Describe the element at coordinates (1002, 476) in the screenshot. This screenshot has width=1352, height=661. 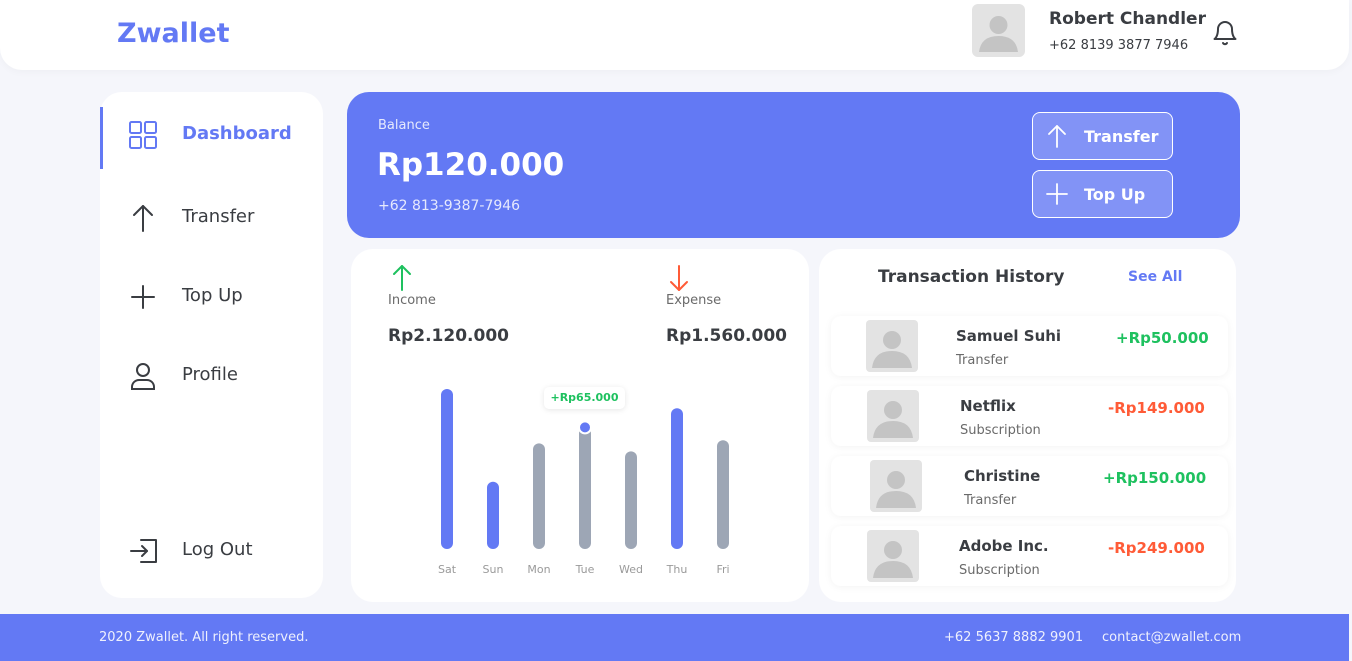
I see `transaction-name: Christine` at that location.